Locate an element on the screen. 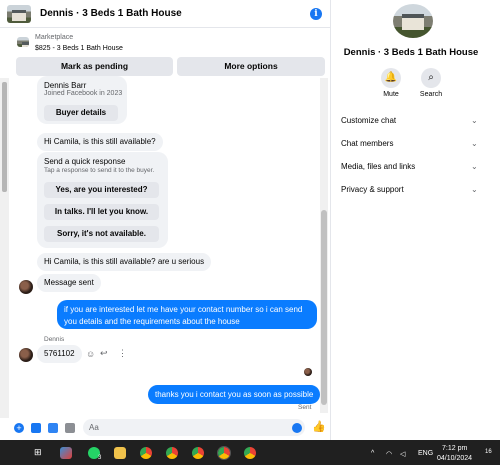 This screenshot has width=500, height=465. bell-icon: 🔔 is located at coordinates (391, 78).